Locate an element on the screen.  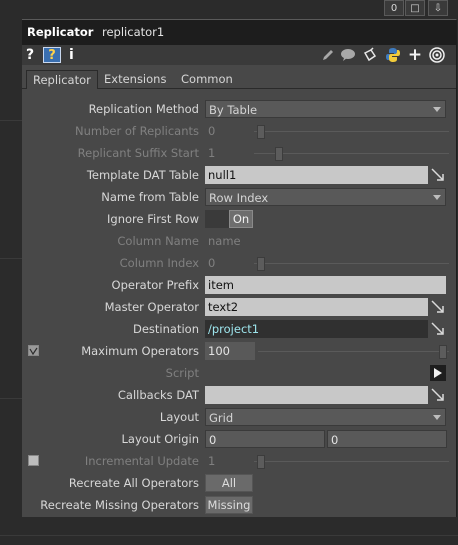
param-template-dat-table: Template DAT Table null1 is located at coordinates (239, 175).